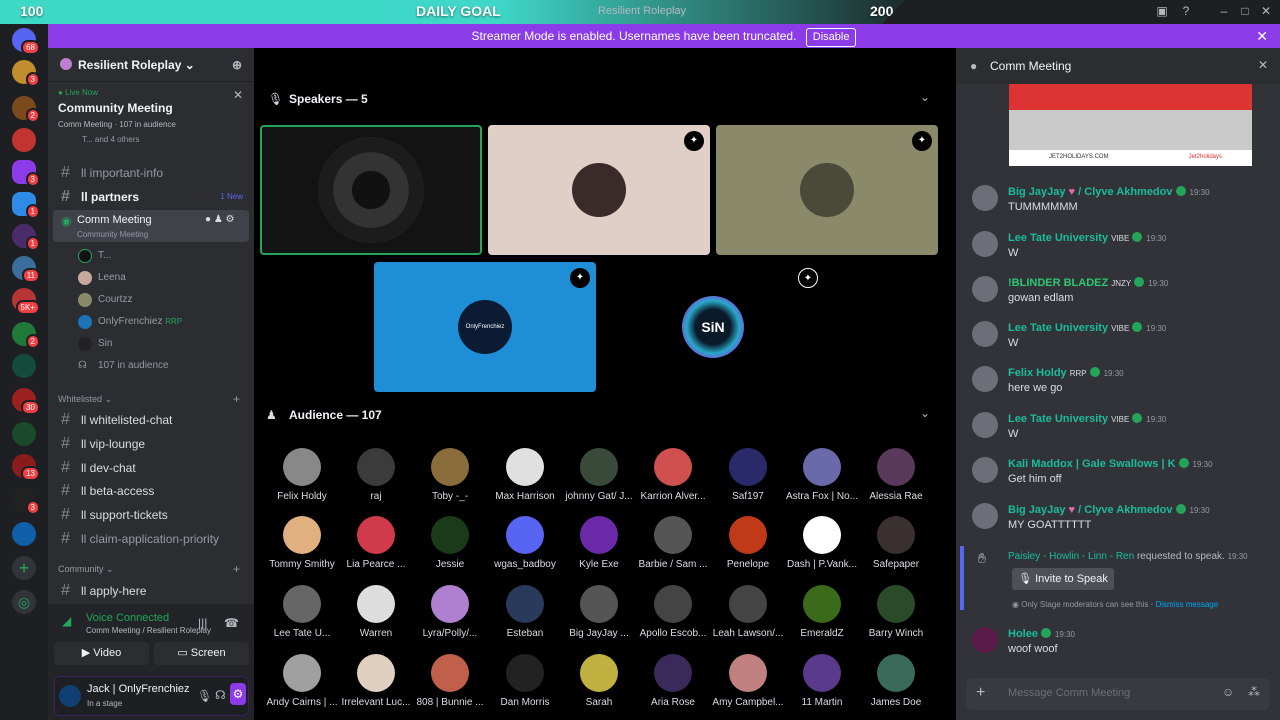 The image size is (1280, 720). I want to click on server-icon: 11, so click(26, 269).